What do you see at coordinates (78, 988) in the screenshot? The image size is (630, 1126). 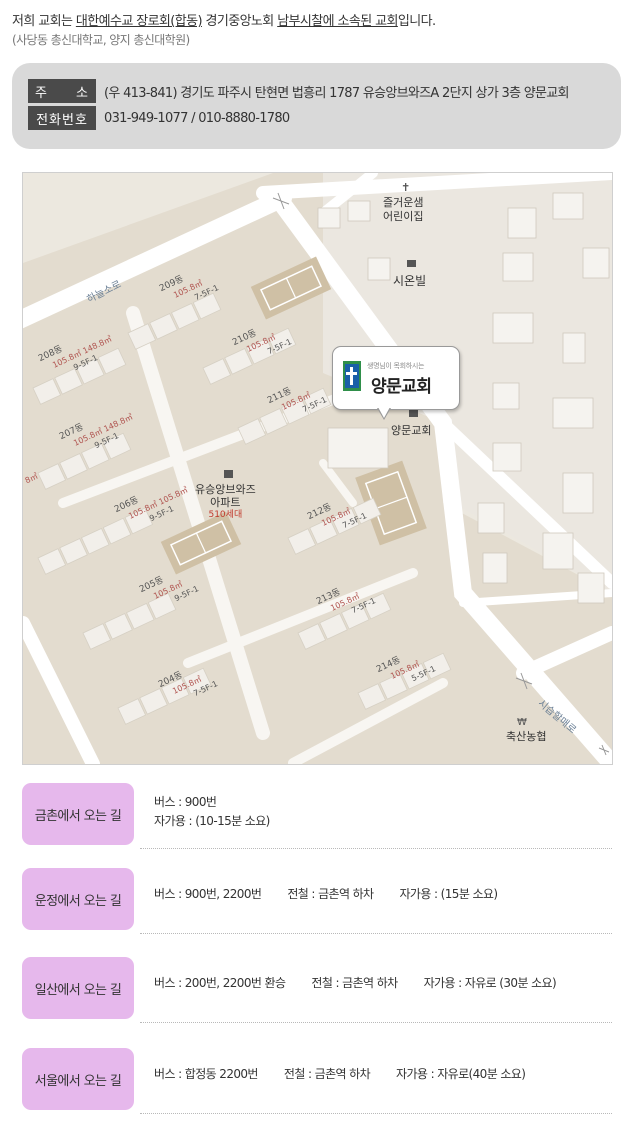 I see `direction-title: 일산에서 오는 길` at bounding box center [78, 988].